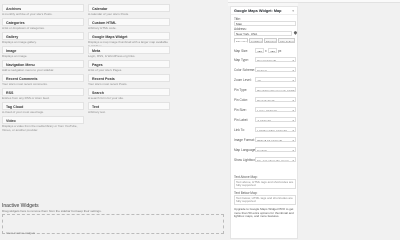  What do you see at coordinates (23, 28) in the screenshot?
I see `widget-item-description: A list or dropdown of categories.` at bounding box center [23, 28].